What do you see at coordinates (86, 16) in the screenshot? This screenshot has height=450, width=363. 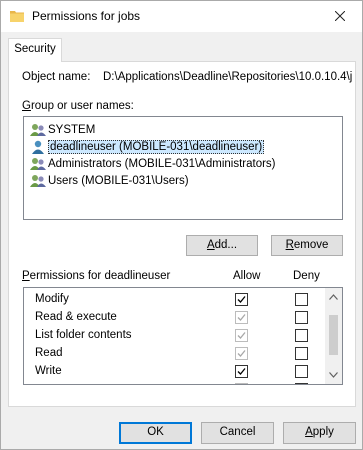 I see `window-title: Permissions for jobs` at bounding box center [86, 16].